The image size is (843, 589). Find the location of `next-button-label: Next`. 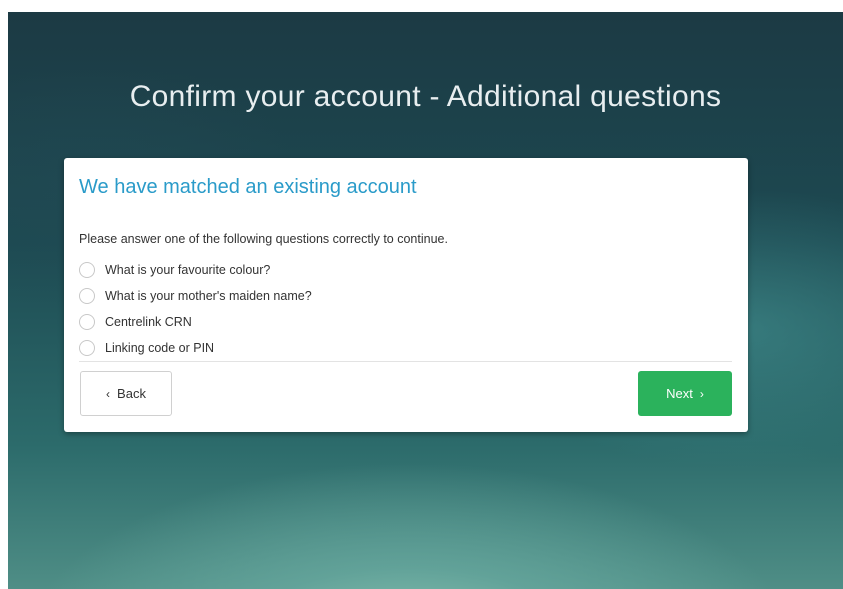

next-button-label: Next is located at coordinates (679, 393).